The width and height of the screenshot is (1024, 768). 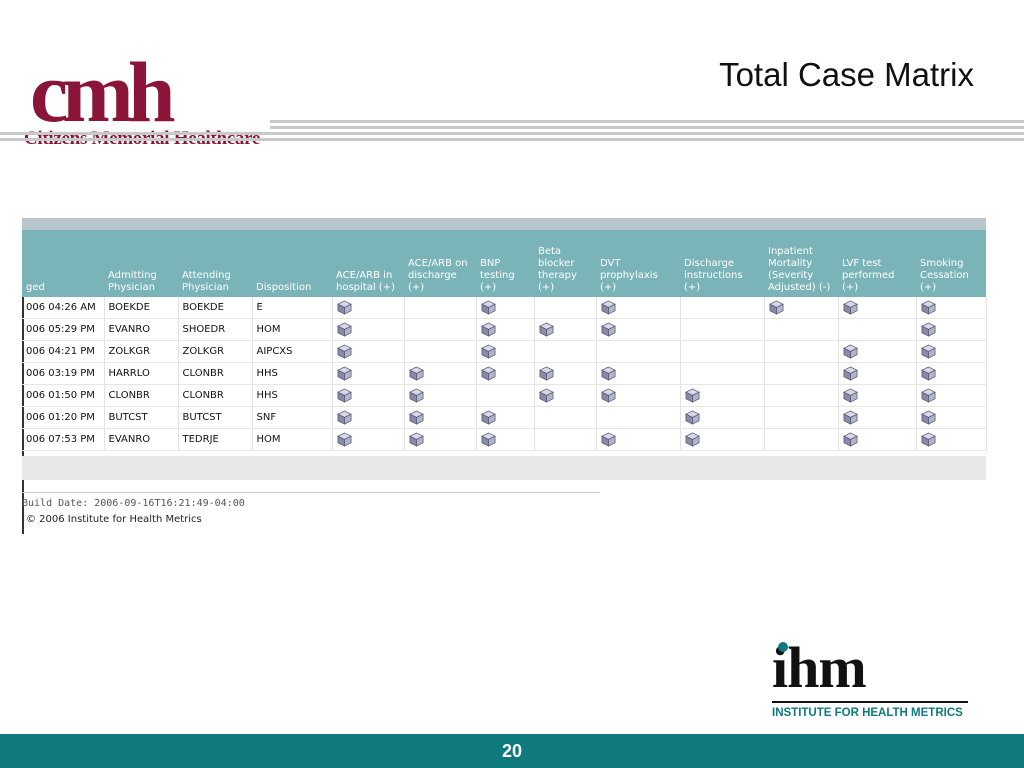 What do you see at coordinates (63, 395) in the screenshot?
I see `cell-date: 006 01:50 PM` at bounding box center [63, 395].